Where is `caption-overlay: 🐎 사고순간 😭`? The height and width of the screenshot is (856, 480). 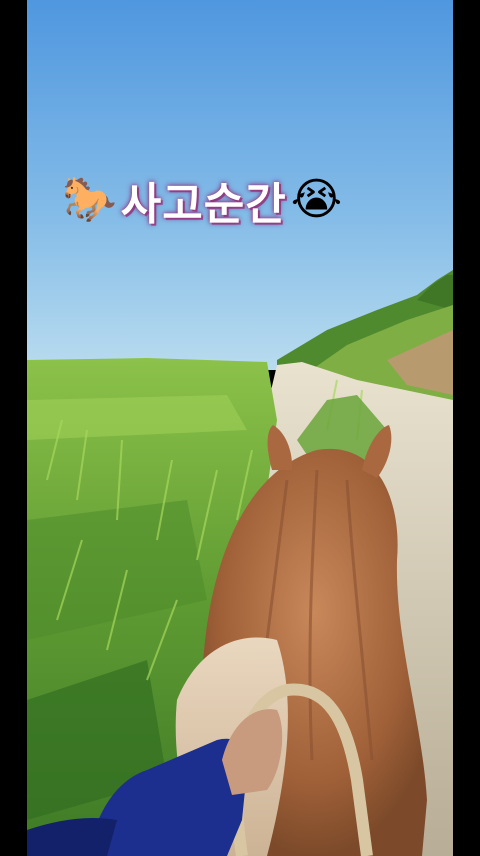 caption-overlay: 🐎 사고순간 😭 is located at coordinates (232, 200).